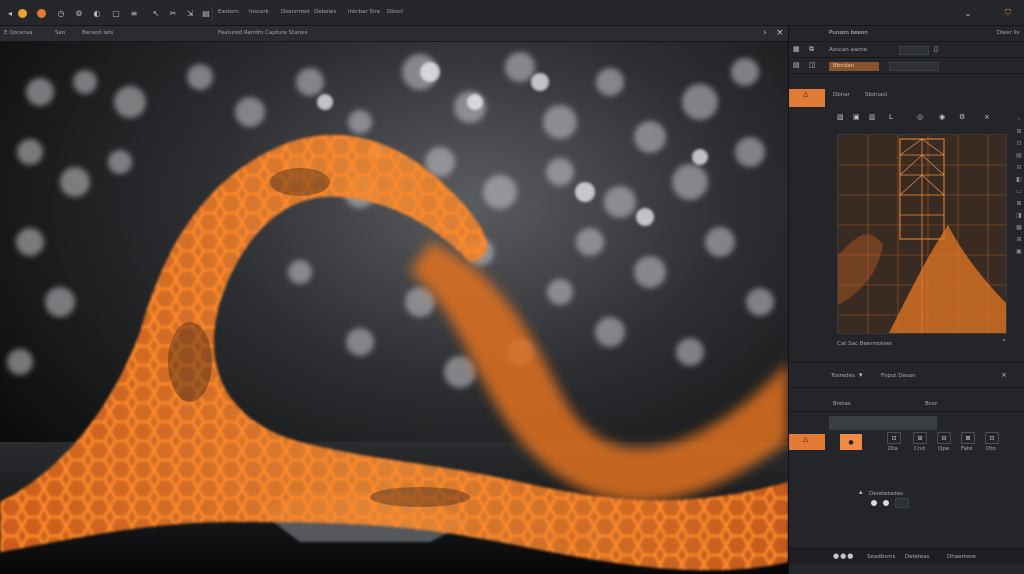  What do you see at coordinates (944, 438) in the screenshot?
I see `tool-button-3: ⊟` at bounding box center [944, 438].